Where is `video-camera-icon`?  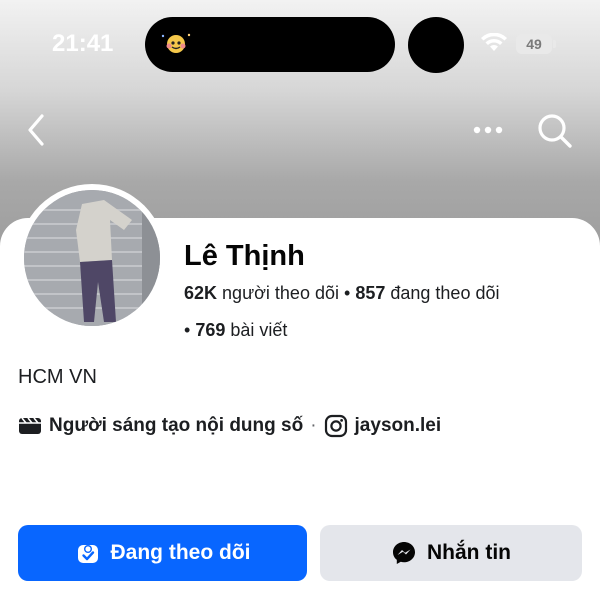
video-camera-icon is located at coordinates (30, 425).